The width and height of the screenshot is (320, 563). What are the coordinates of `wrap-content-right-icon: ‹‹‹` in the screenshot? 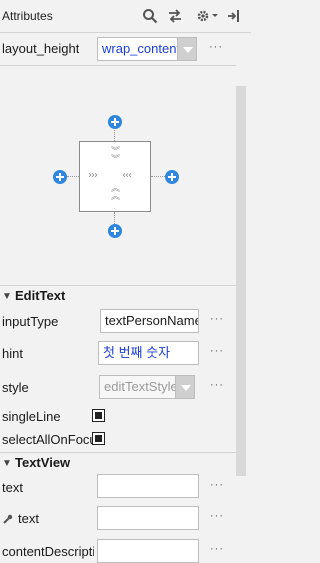 It's located at (127, 176).